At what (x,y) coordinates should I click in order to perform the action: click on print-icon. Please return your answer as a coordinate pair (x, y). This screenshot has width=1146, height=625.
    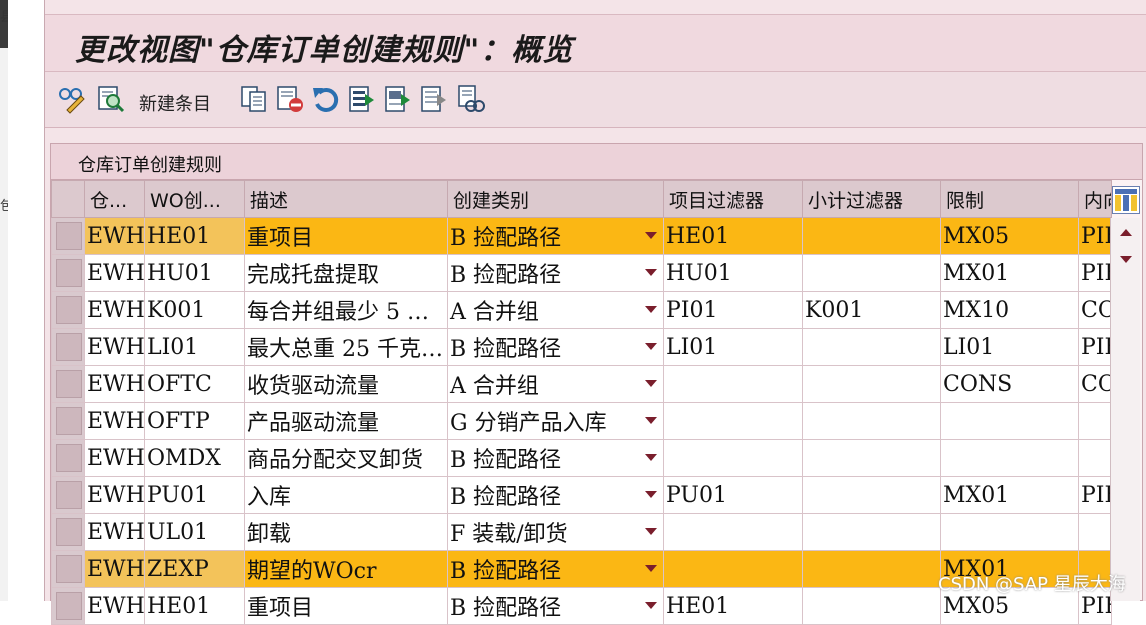
    Looking at the image, I should click on (470, 99).